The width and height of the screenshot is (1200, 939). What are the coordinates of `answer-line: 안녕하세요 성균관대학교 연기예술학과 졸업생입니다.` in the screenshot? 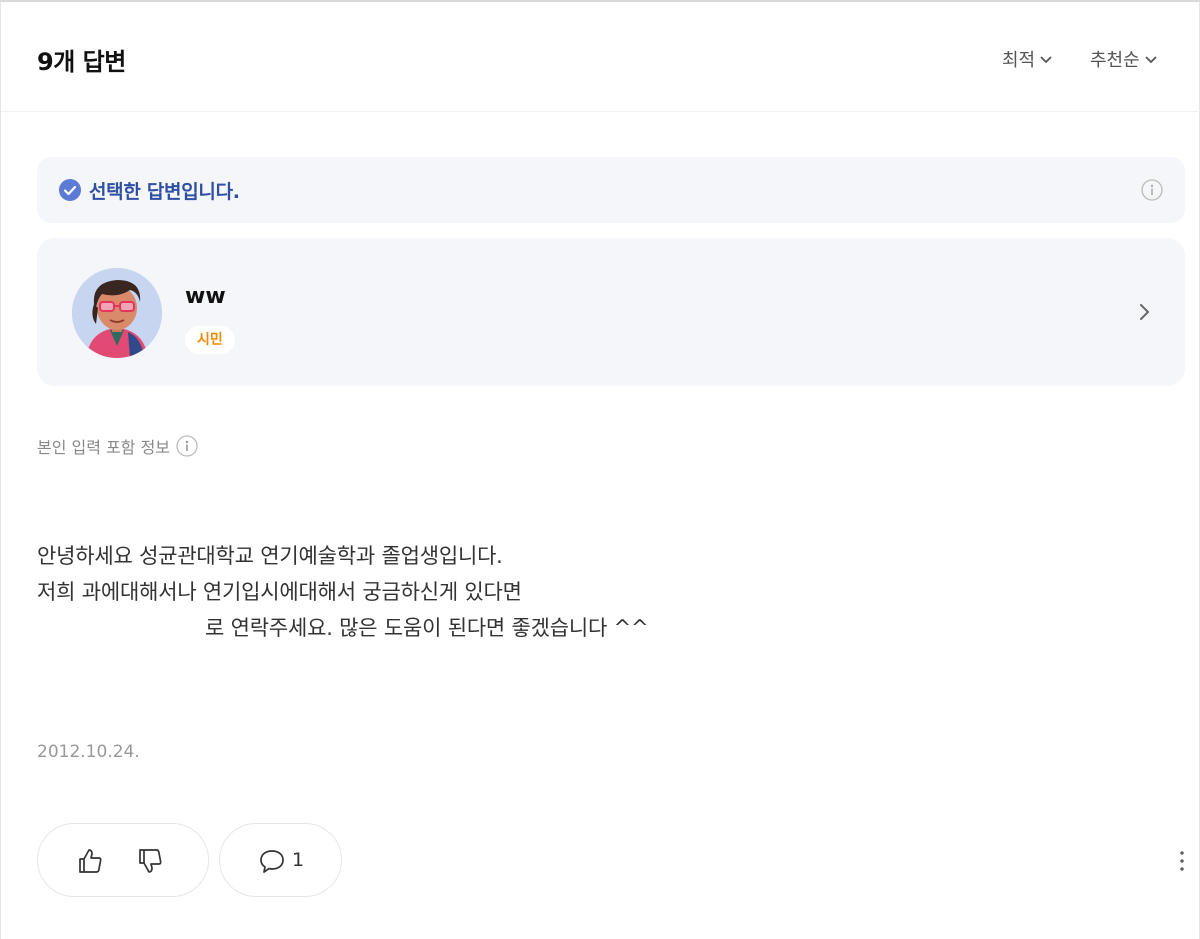 It's located at (270, 556).